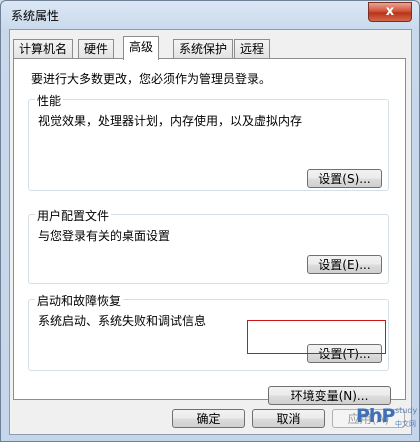 The image size is (420, 442). What do you see at coordinates (104, 236) in the screenshot?
I see `user-profiles-description: 与您登录有关的桌面设置` at bounding box center [104, 236].